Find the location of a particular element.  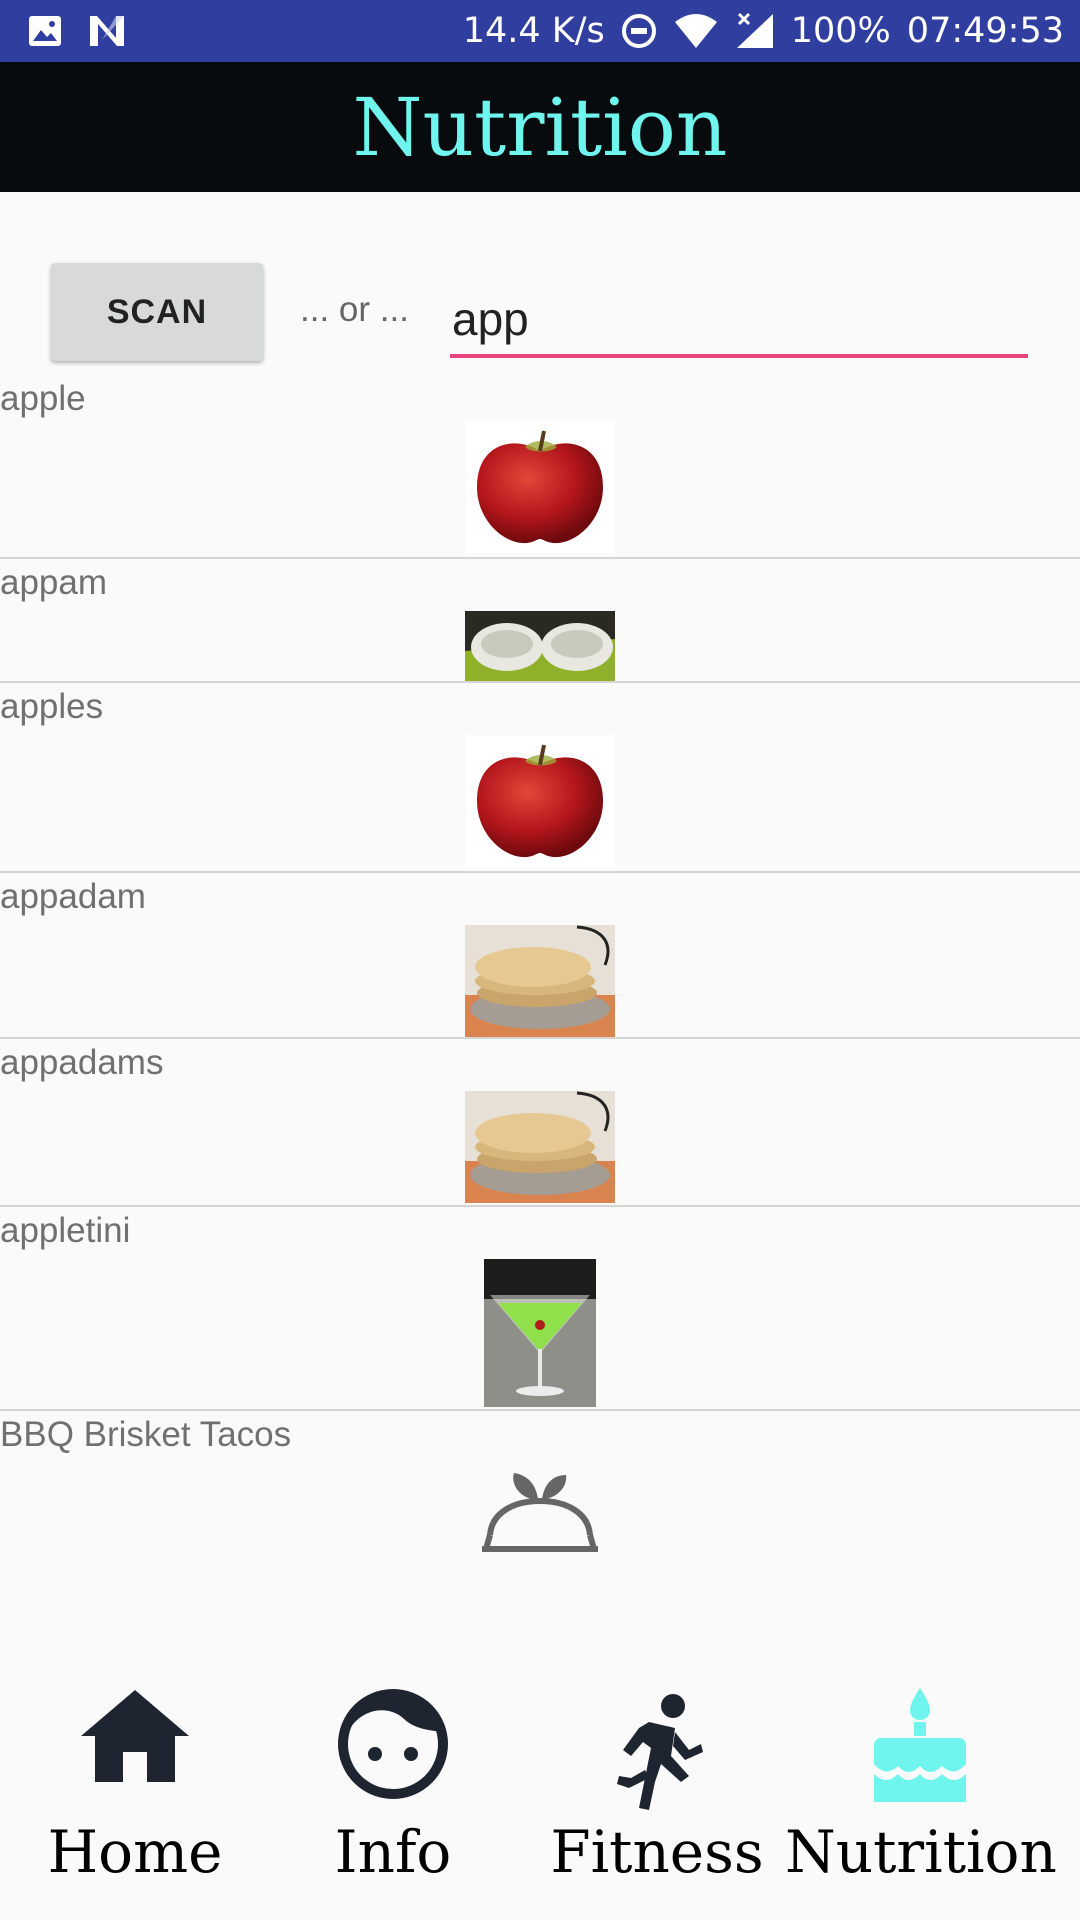

list-item: BBQ Brisket Tacos is located at coordinates (540, 1511).